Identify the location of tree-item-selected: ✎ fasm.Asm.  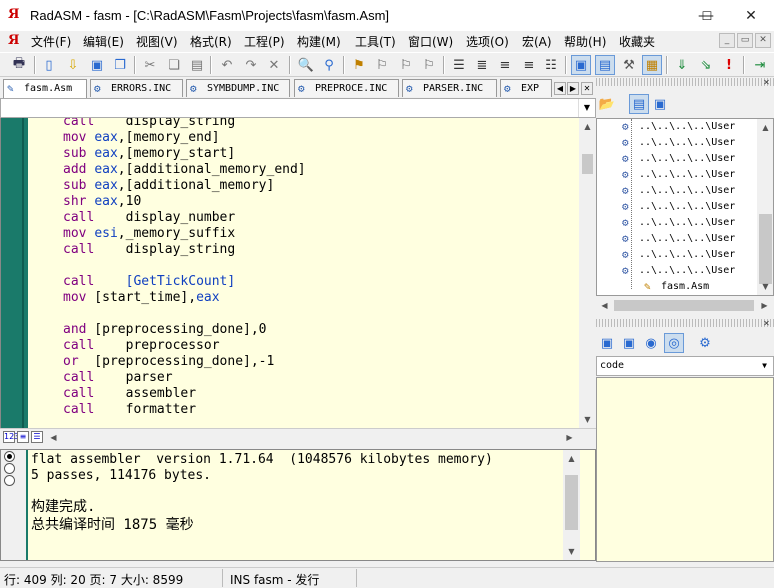
(676, 287).